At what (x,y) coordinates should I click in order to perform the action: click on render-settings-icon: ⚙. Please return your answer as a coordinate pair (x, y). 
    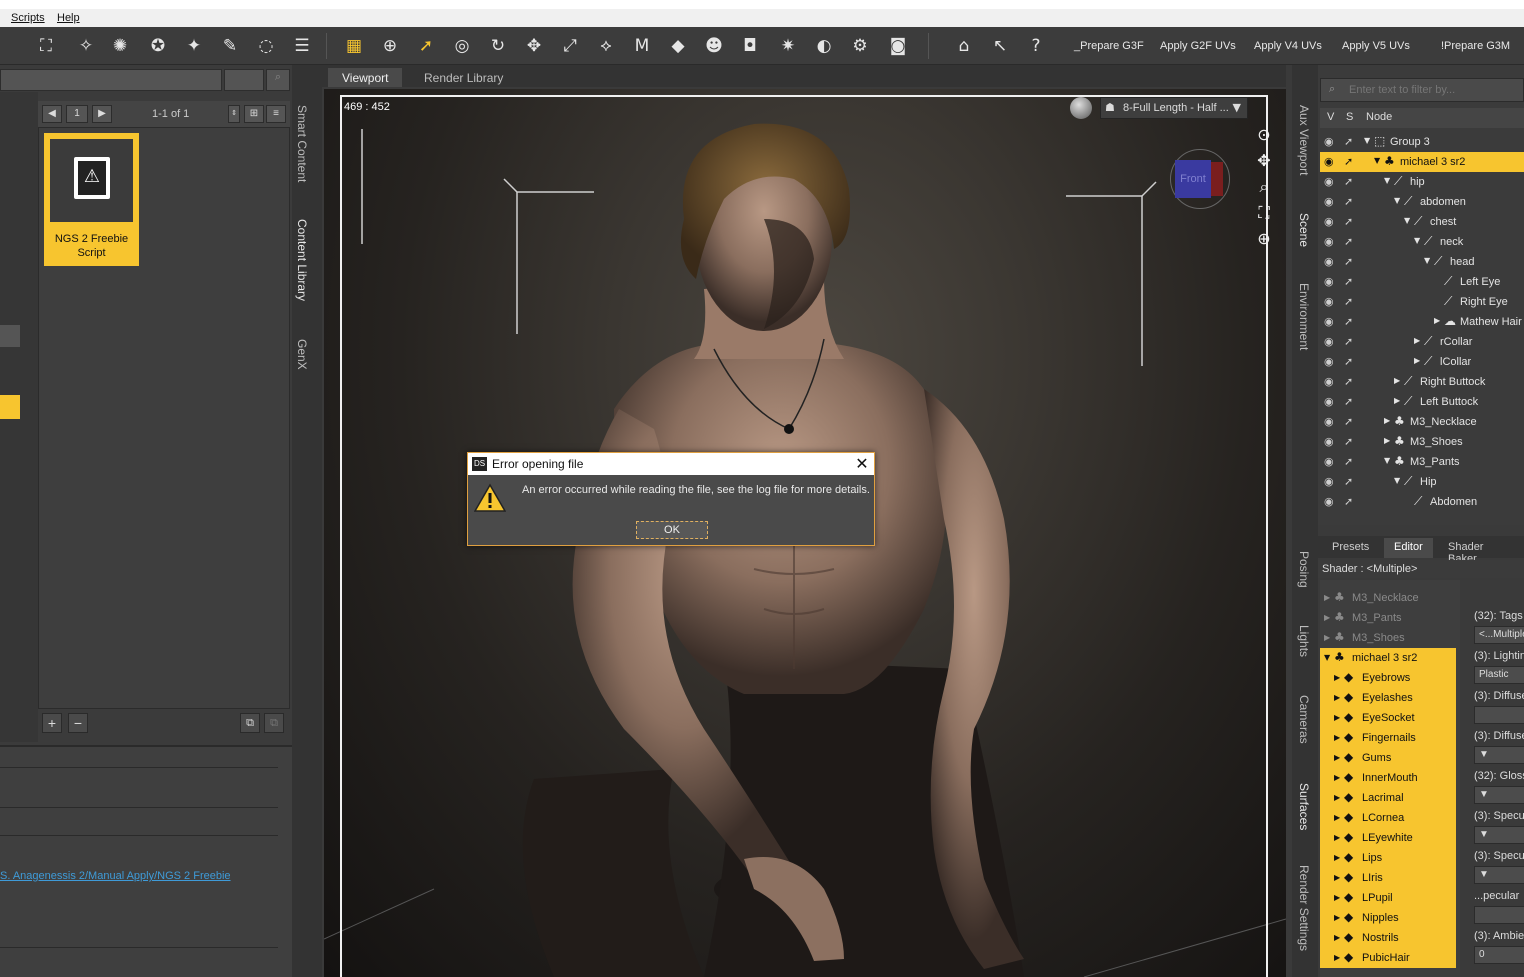
    Looking at the image, I should click on (860, 46).